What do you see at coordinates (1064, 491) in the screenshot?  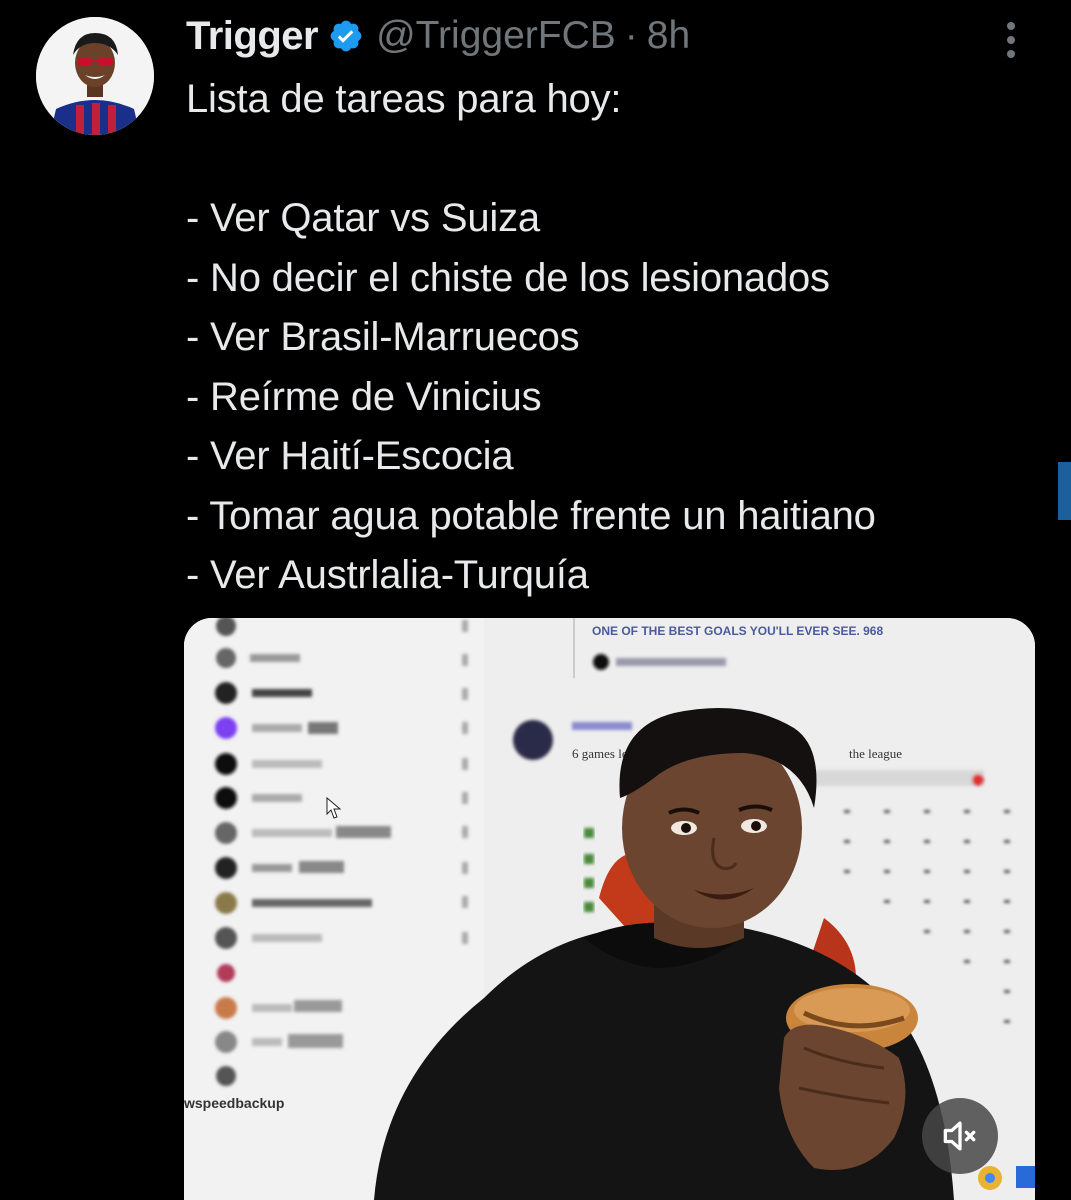 I see `scroll-indicator` at bounding box center [1064, 491].